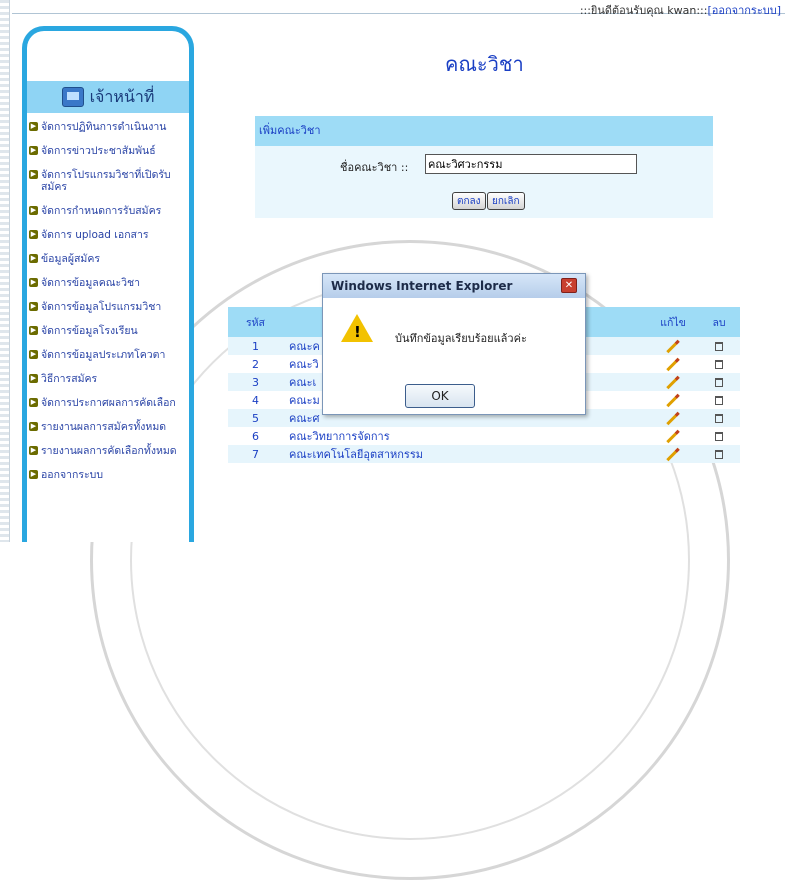 The width and height of the screenshot is (785, 880). What do you see at coordinates (398, 8) in the screenshot?
I see `top-bar: :::ยินดีต้อนรับคุณ kwan:::[ออกจากระบบ]` at bounding box center [398, 8].